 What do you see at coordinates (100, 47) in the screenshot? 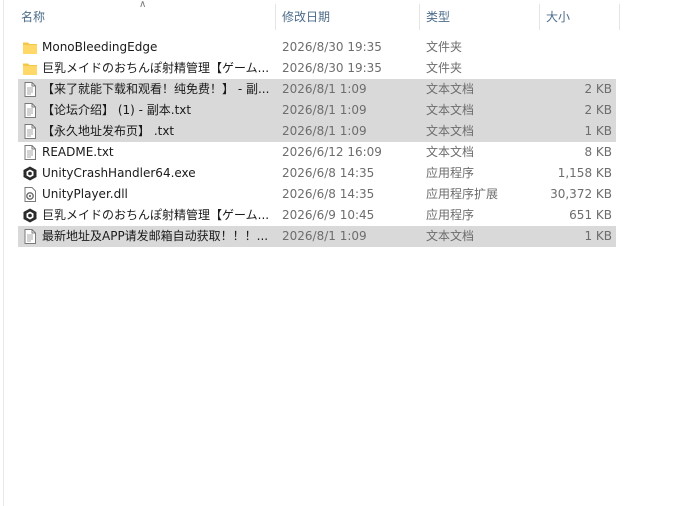
I see `file-name: MonoBleedingEdge` at bounding box center [100, 47].